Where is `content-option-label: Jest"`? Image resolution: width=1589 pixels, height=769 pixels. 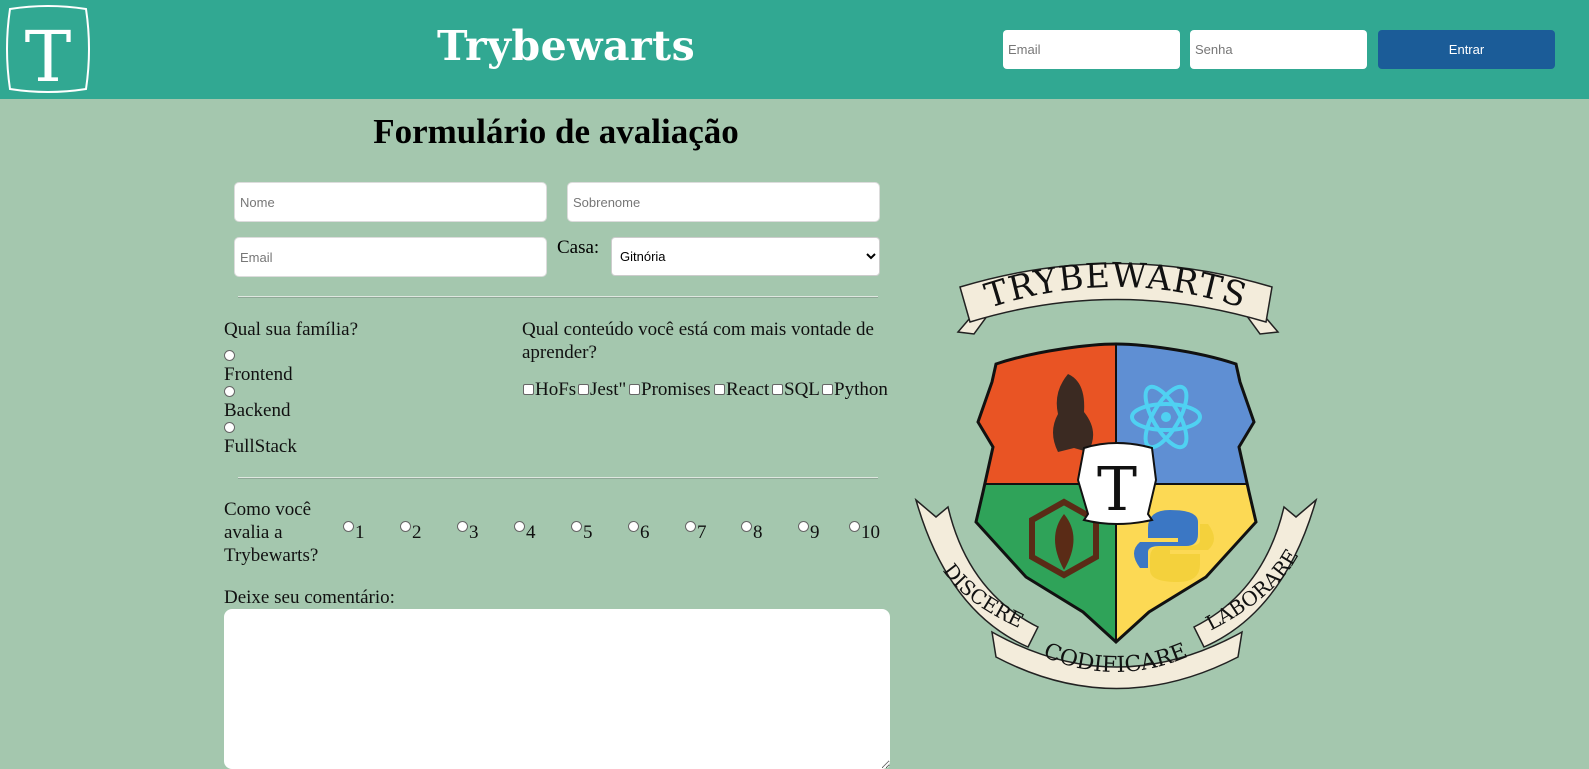
content-option-label: Jest" is located at coordinates (608, 389).